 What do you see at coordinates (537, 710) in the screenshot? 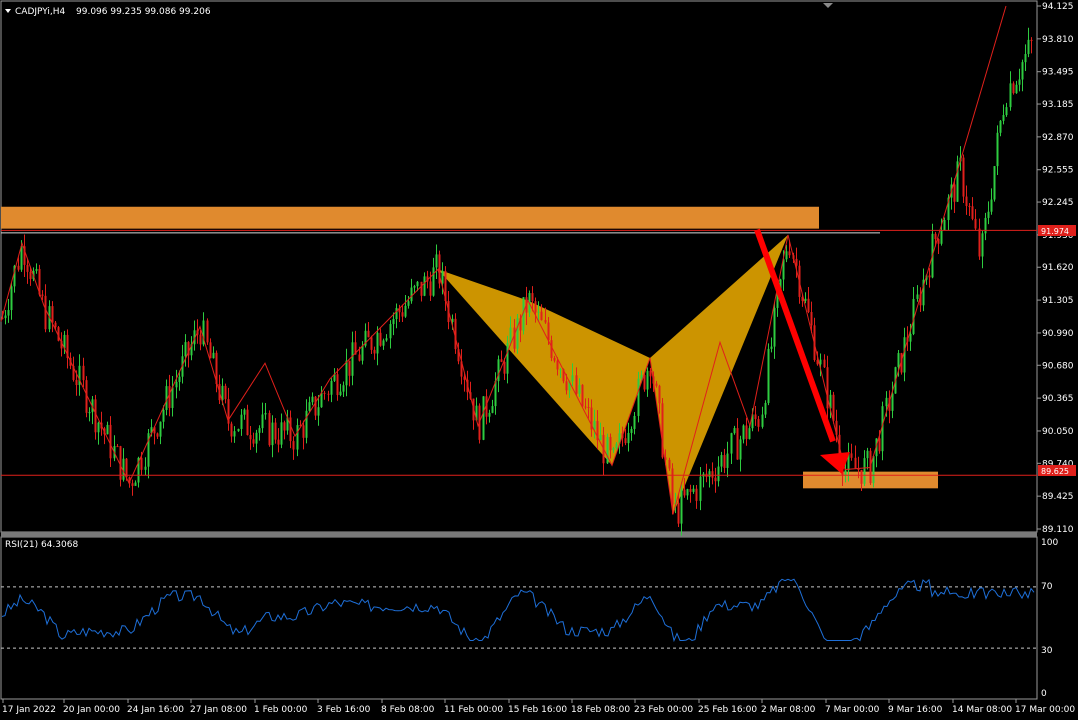
I see `time-tick-label: 15 Feb 16:00` at bounding box center [537, 710].